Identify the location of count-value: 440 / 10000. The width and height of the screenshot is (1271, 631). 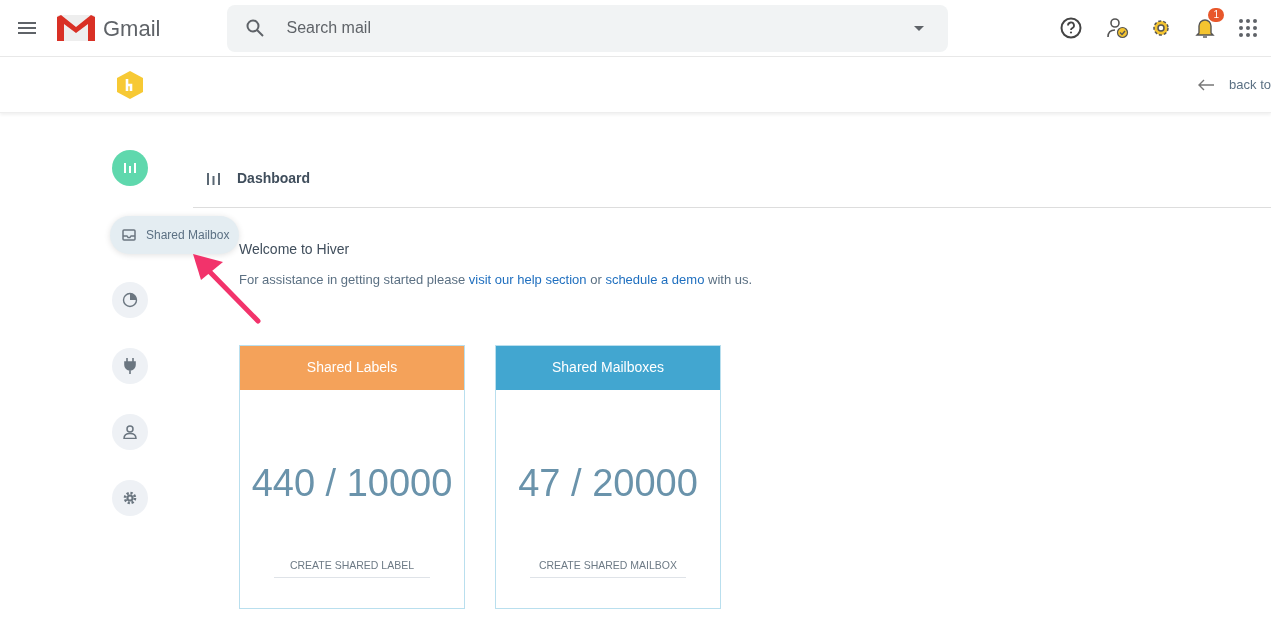
(352, 484).